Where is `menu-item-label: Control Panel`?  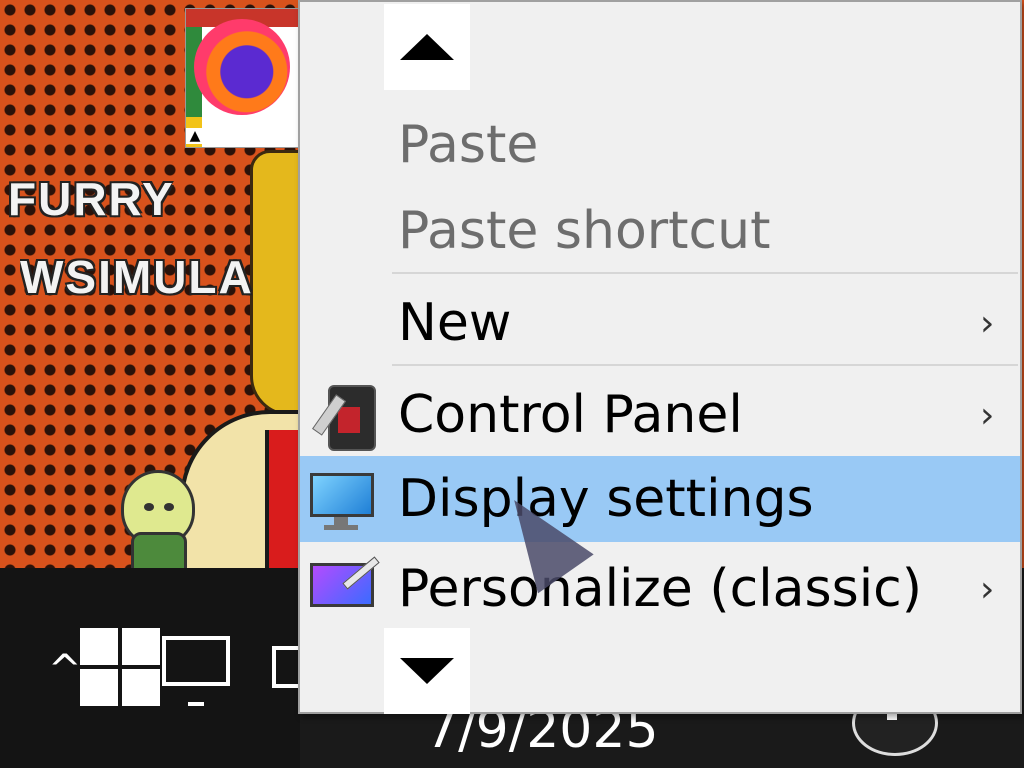
menu-item-label: Control Panel is located at coordinates (570, 415).